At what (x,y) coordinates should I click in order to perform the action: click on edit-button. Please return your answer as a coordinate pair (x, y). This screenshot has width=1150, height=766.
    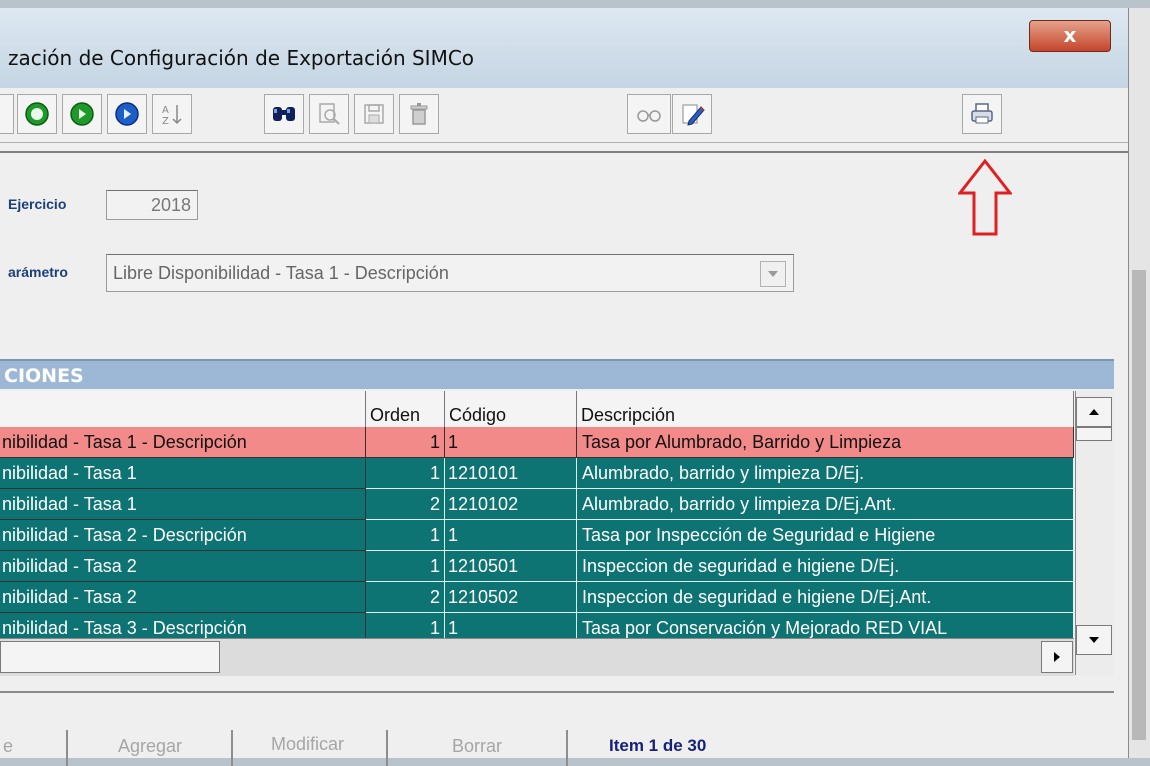
    Looking at the image, I should click on (692, 114).